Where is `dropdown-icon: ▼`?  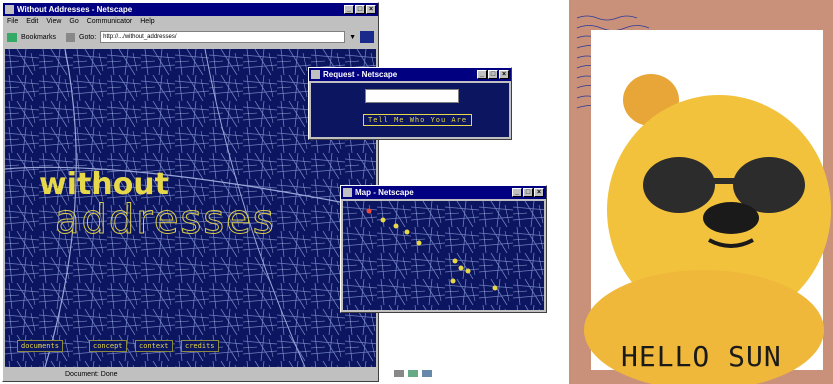
dropdown-icon: ▼ is located at coordinates (352, 37).